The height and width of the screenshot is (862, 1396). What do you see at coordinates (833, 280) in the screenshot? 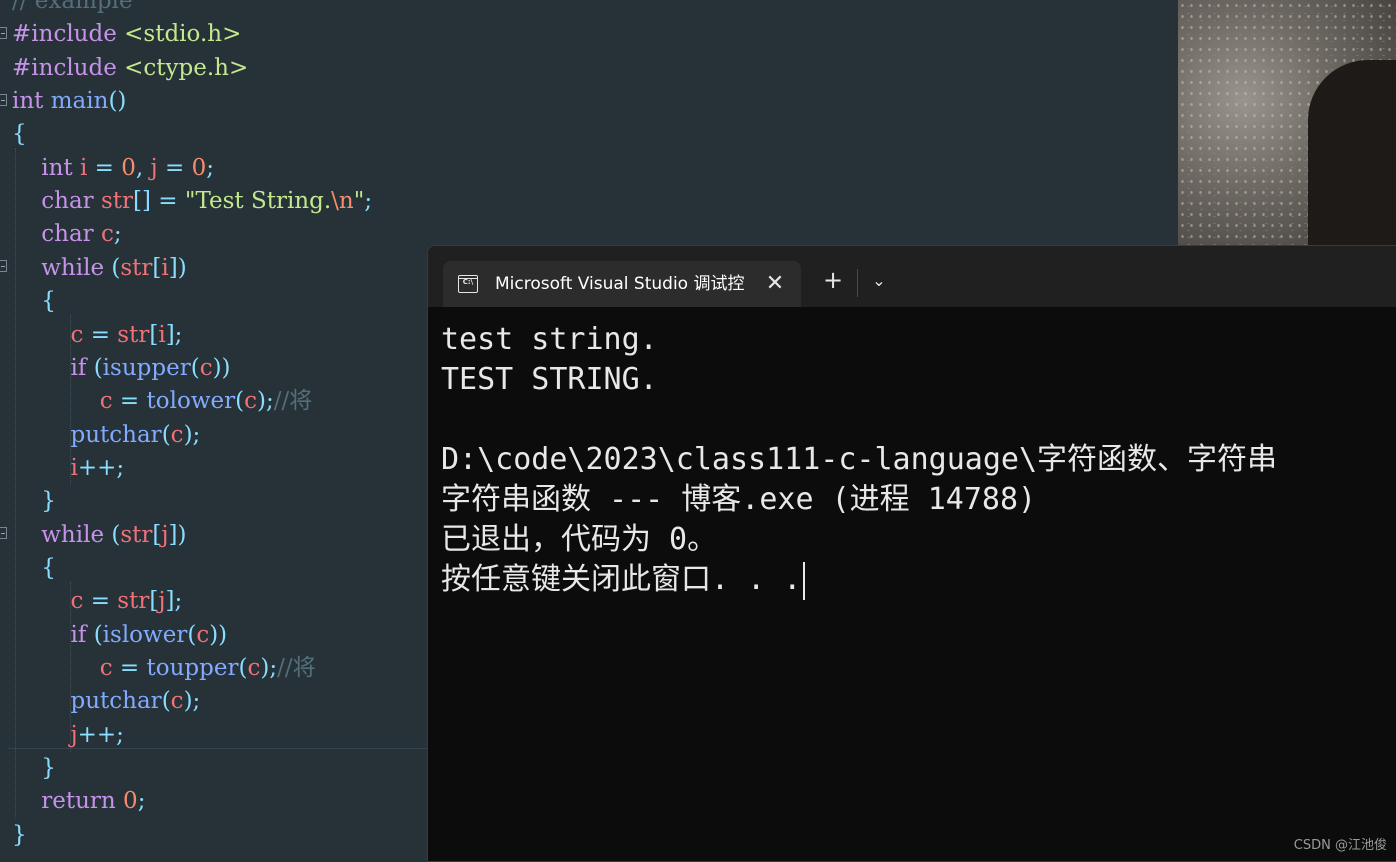
I see `new-tab-button: +` at bounding box center [833, 280].